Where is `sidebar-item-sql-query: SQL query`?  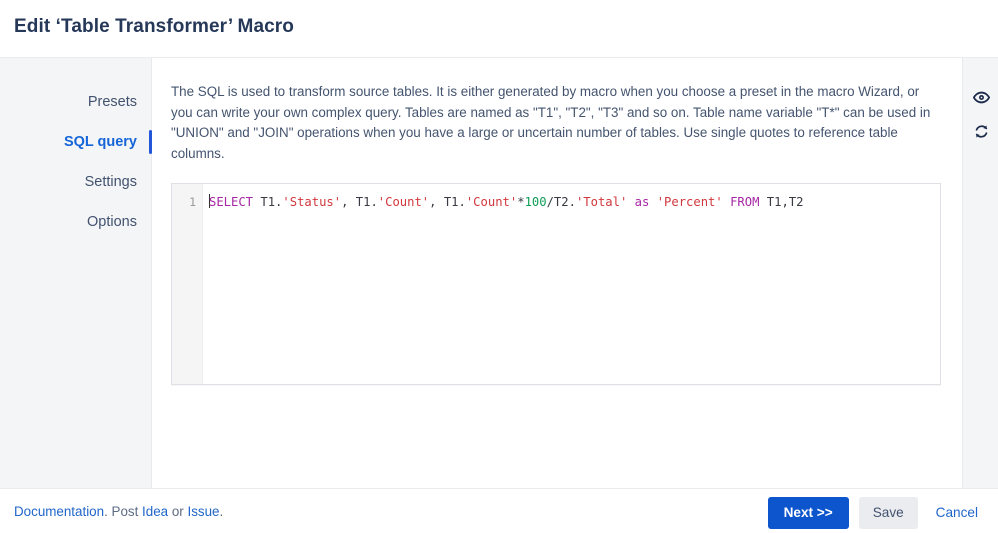 sidebar-item-sql-query: SQL query is located at coordinates (76, 142).